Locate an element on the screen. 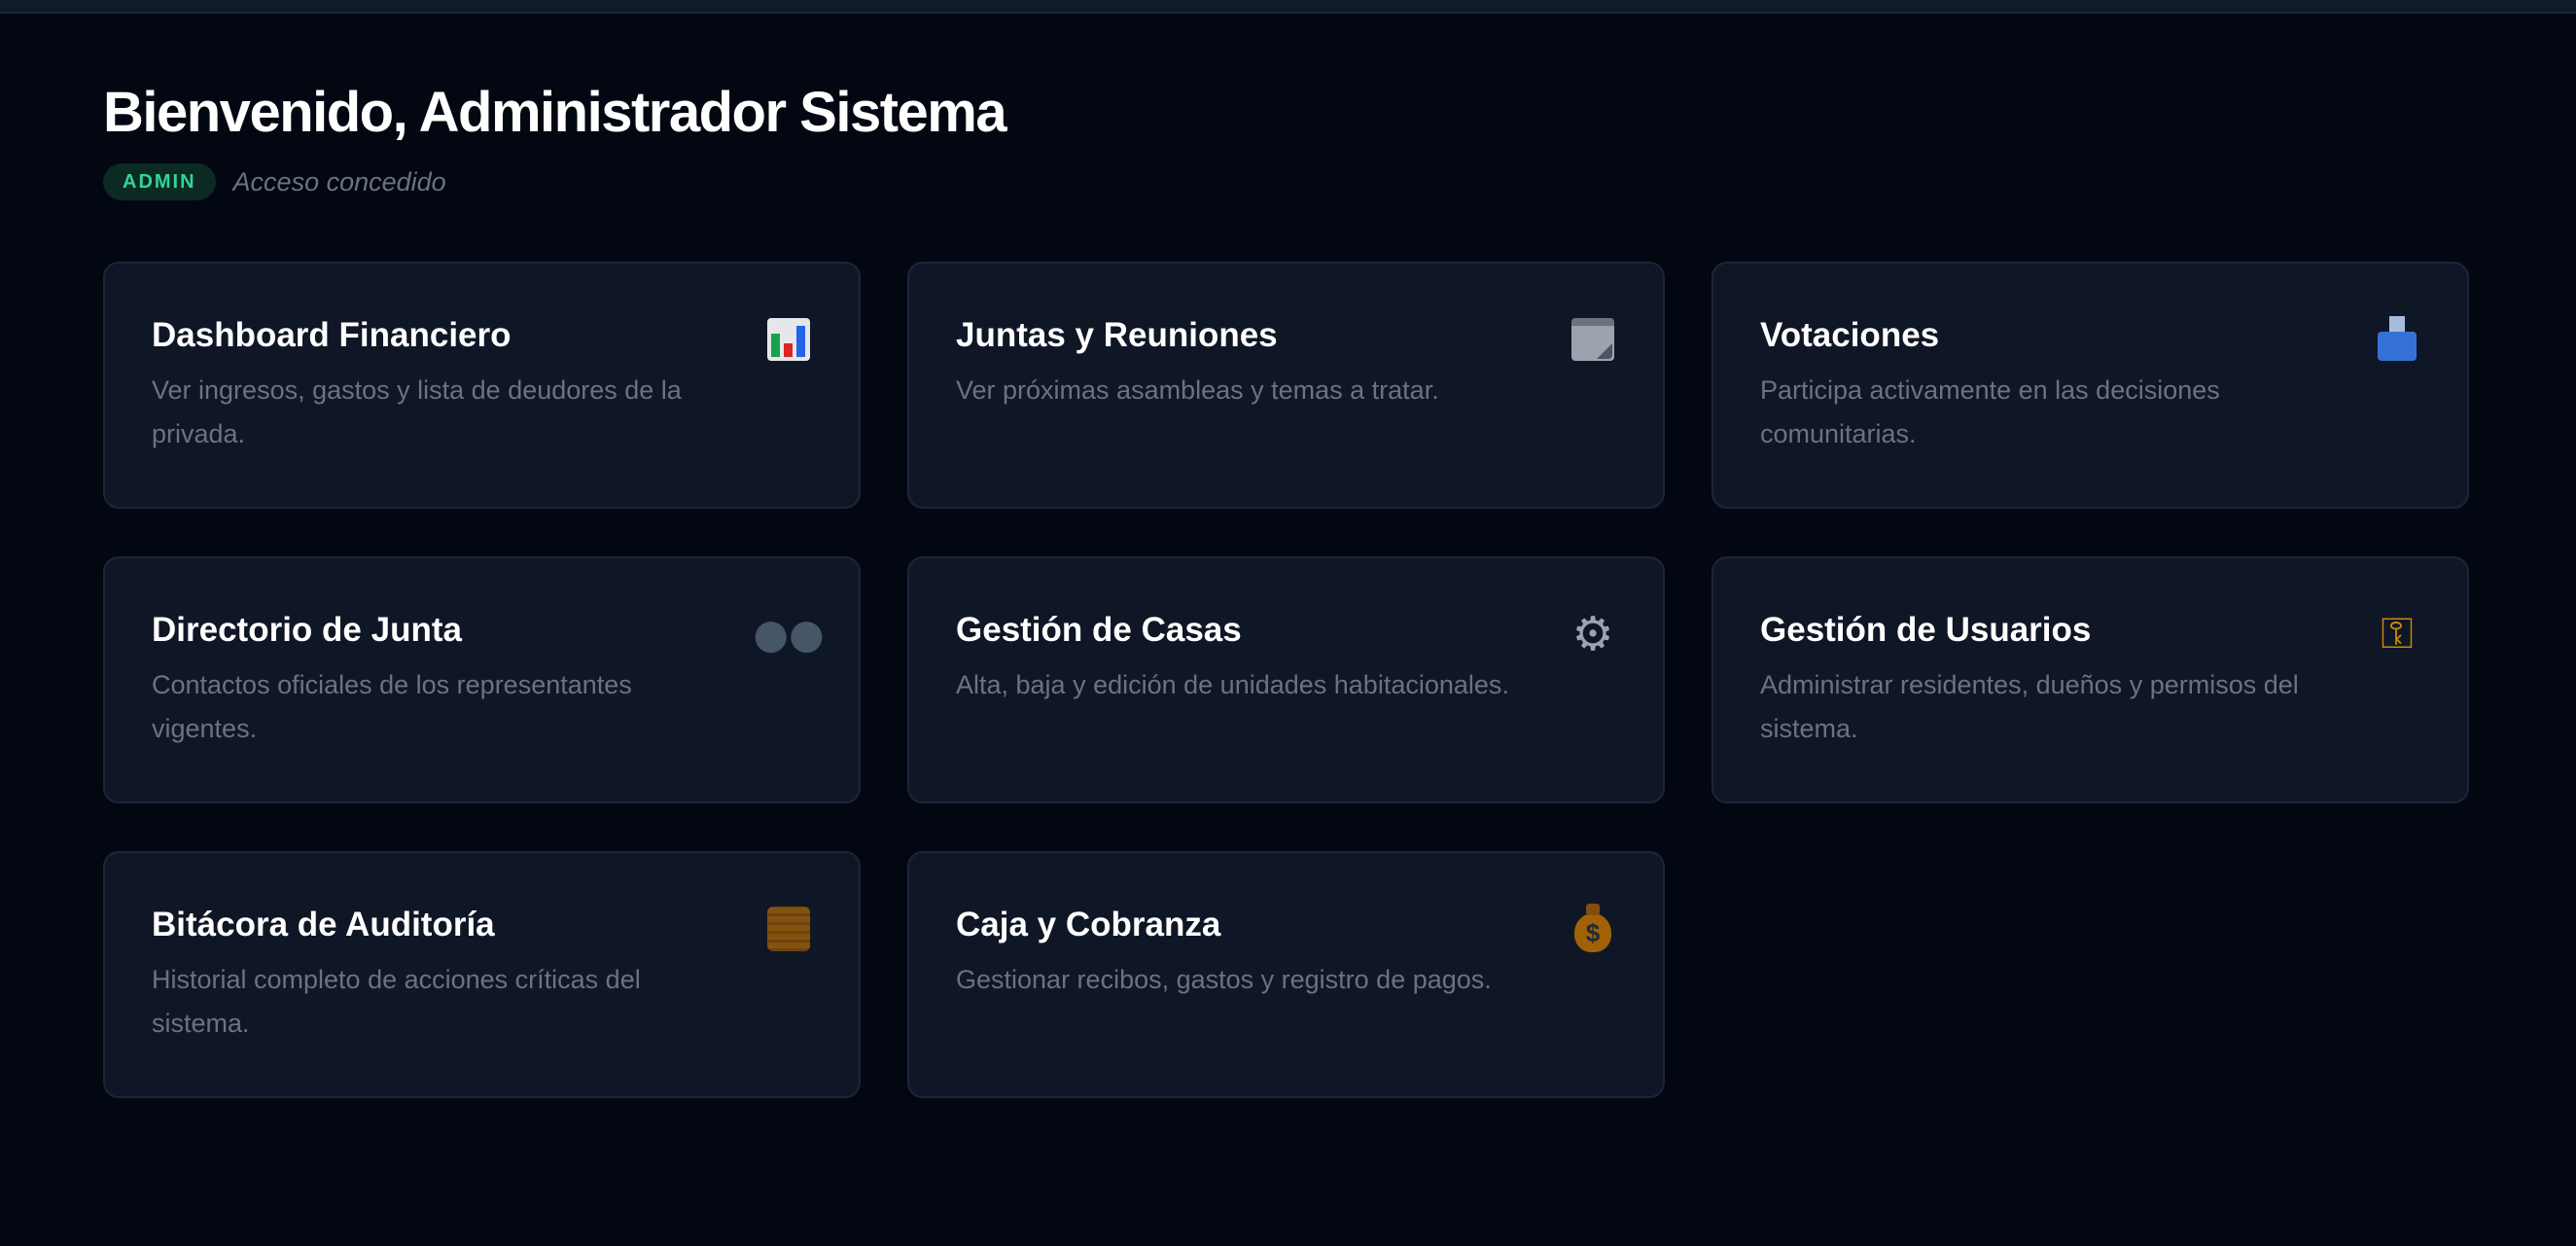 The height and width of the screenshot is (1246, 2576). key-icon: ⚿ is located at coordinates (2398, 634).